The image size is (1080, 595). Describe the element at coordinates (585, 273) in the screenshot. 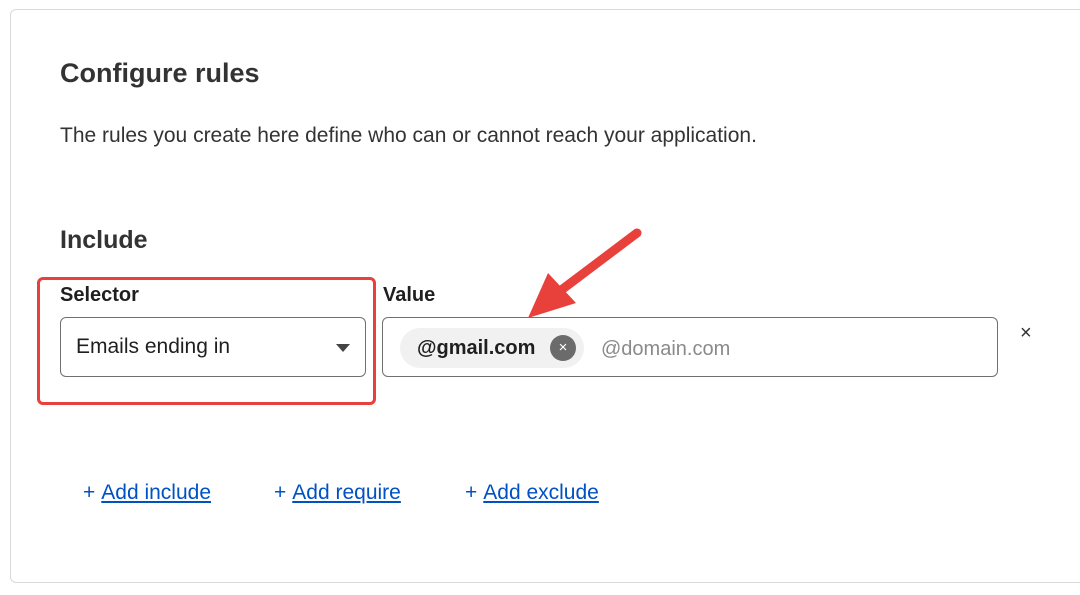

I see `arrow-icon` at that location.